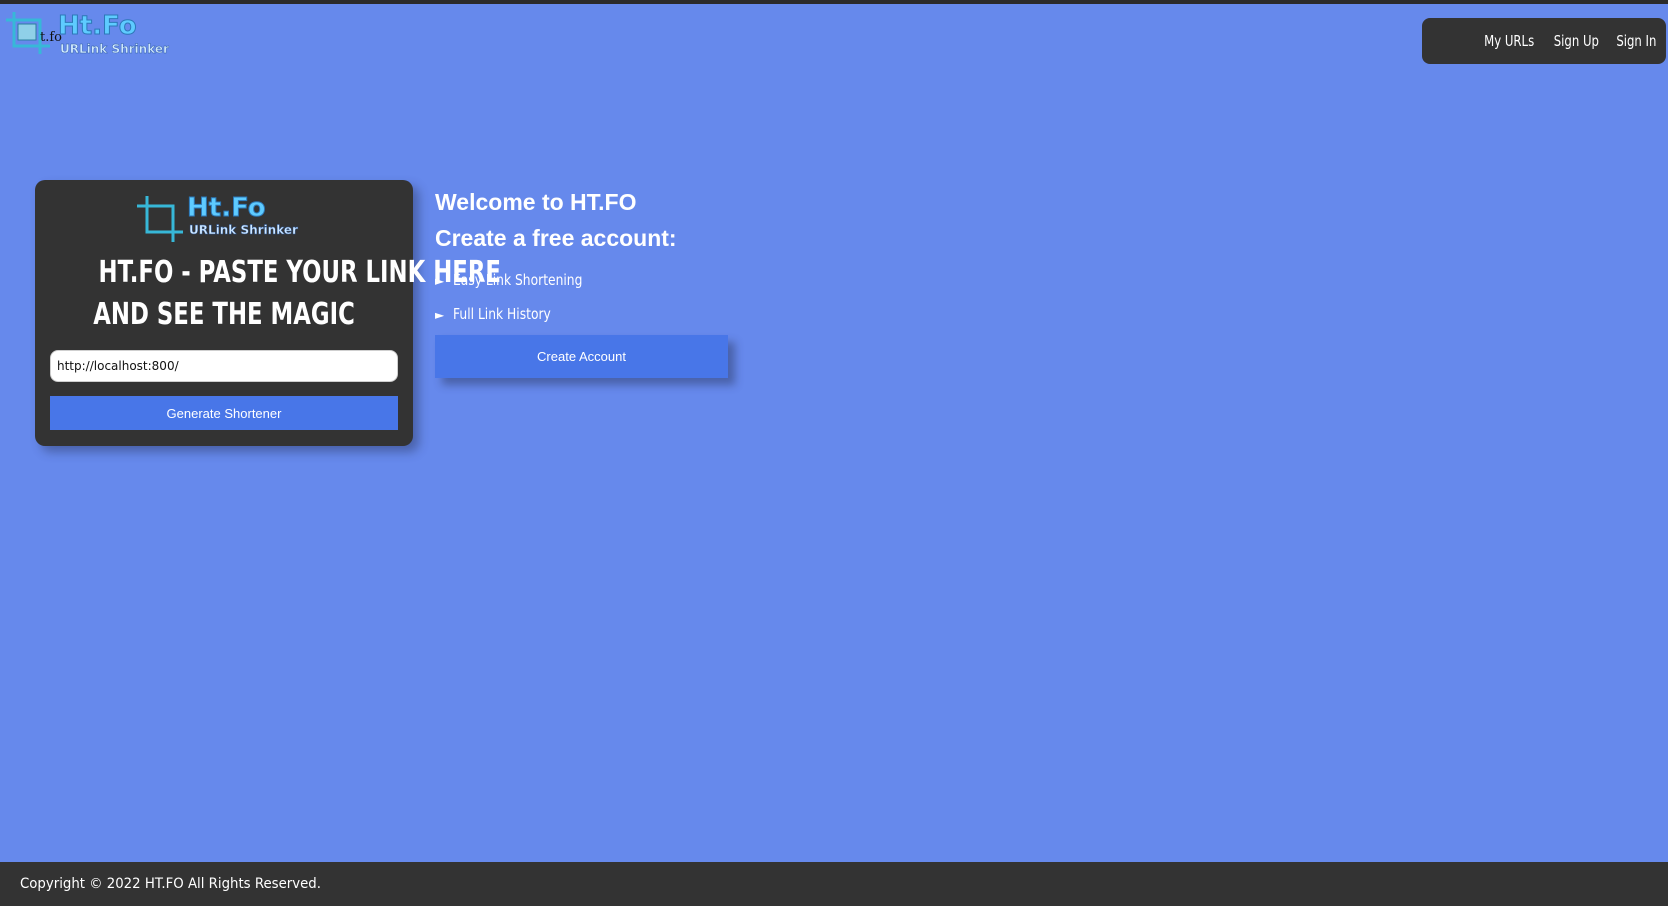  I want to click on feature-text: Easy Link Shortening, so click(518, 280).